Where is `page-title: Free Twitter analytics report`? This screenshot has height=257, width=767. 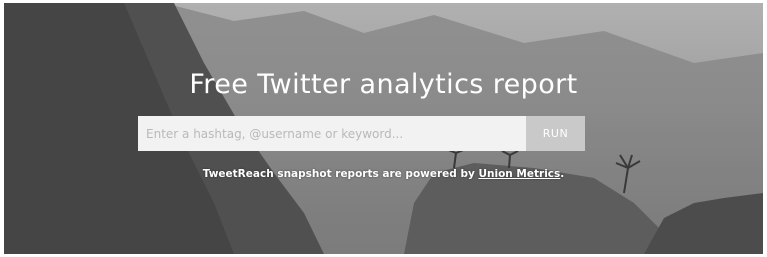
page-title: Free Twitter analytics report is located at coordinates (383, 84).